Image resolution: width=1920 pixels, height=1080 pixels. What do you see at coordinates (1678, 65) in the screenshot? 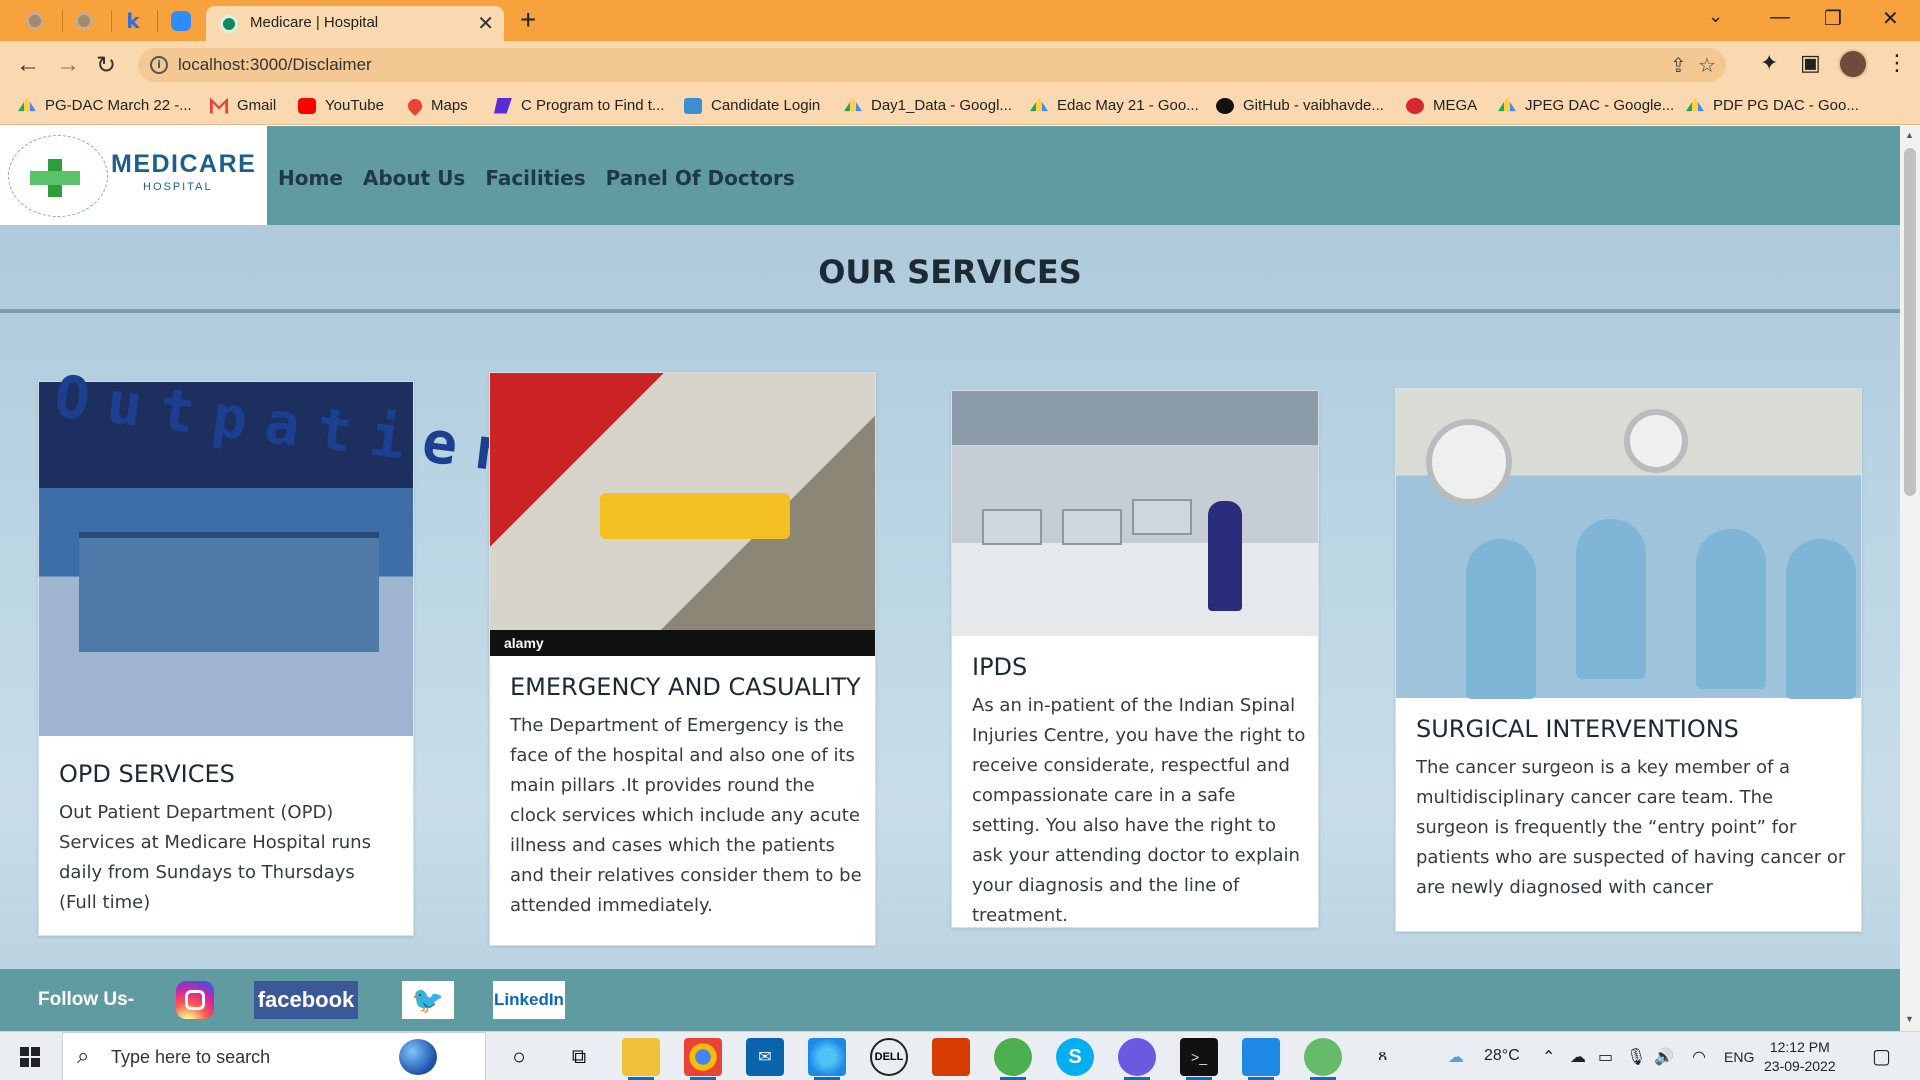
I see `share-icon: ⇪` at bounding box center [1678, 65].